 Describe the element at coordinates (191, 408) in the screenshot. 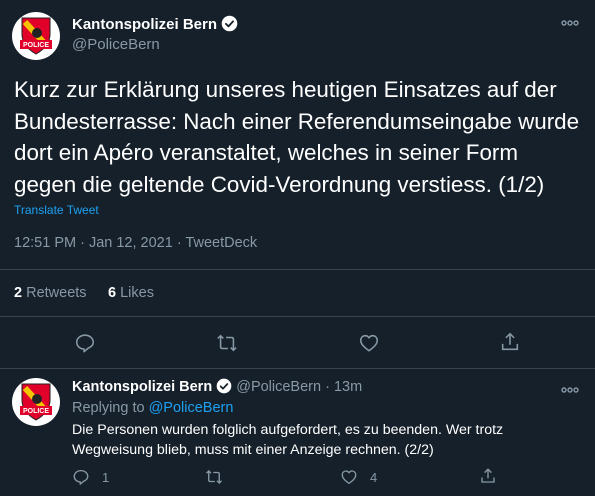

I see `replying-to-handle: @PoliceBern` at that location.